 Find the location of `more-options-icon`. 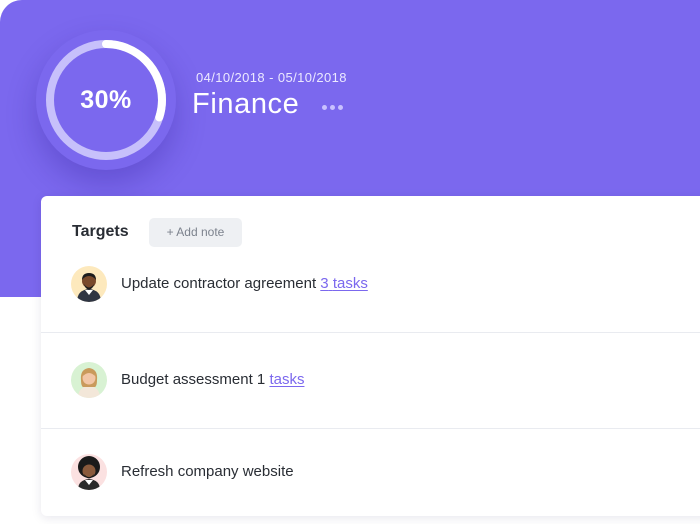

more-options-icon is located at coordinates (333, 108).